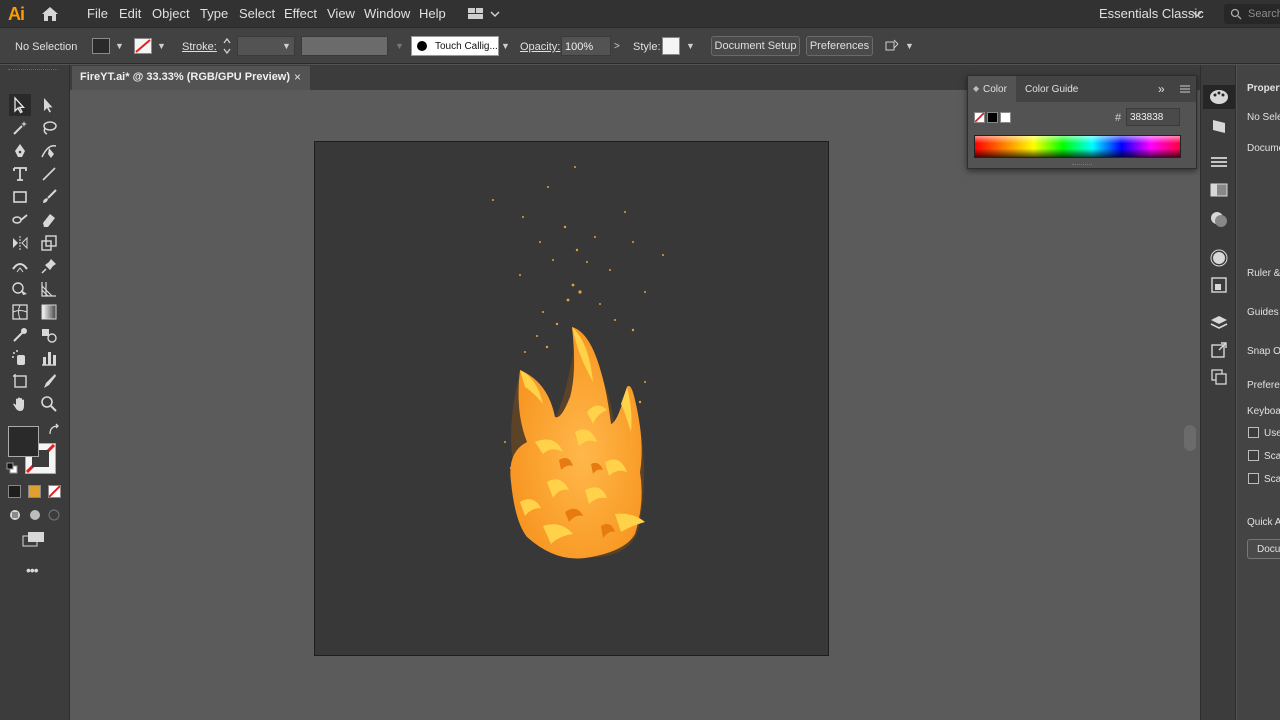 The width and height of the screenshot is (1280, 720). What do you see at coordinates (1185, 89) in the screenshot?
I see `panel-menu-icon` at bounding box center [1185, 89].